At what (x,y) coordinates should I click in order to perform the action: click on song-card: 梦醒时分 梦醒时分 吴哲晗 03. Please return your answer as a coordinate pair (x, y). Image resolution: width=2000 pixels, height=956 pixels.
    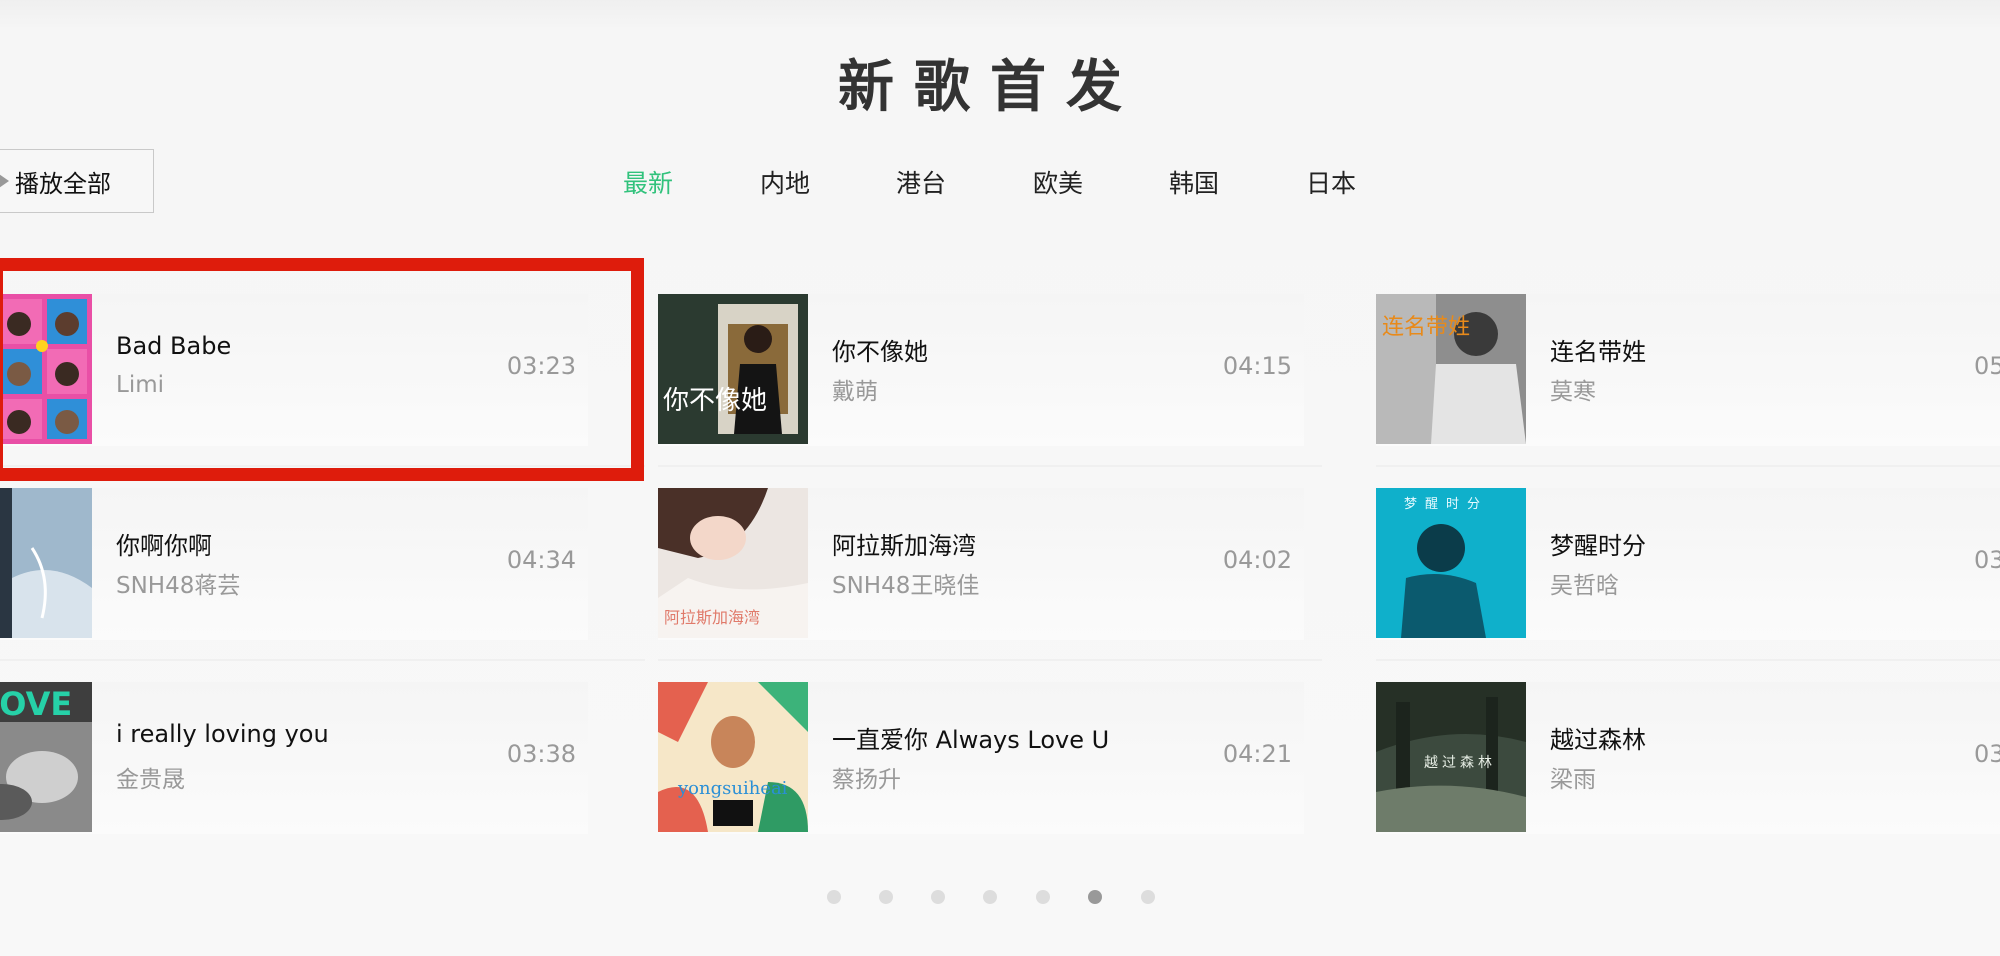
    Looking at the image, I should click on (1688, 564).